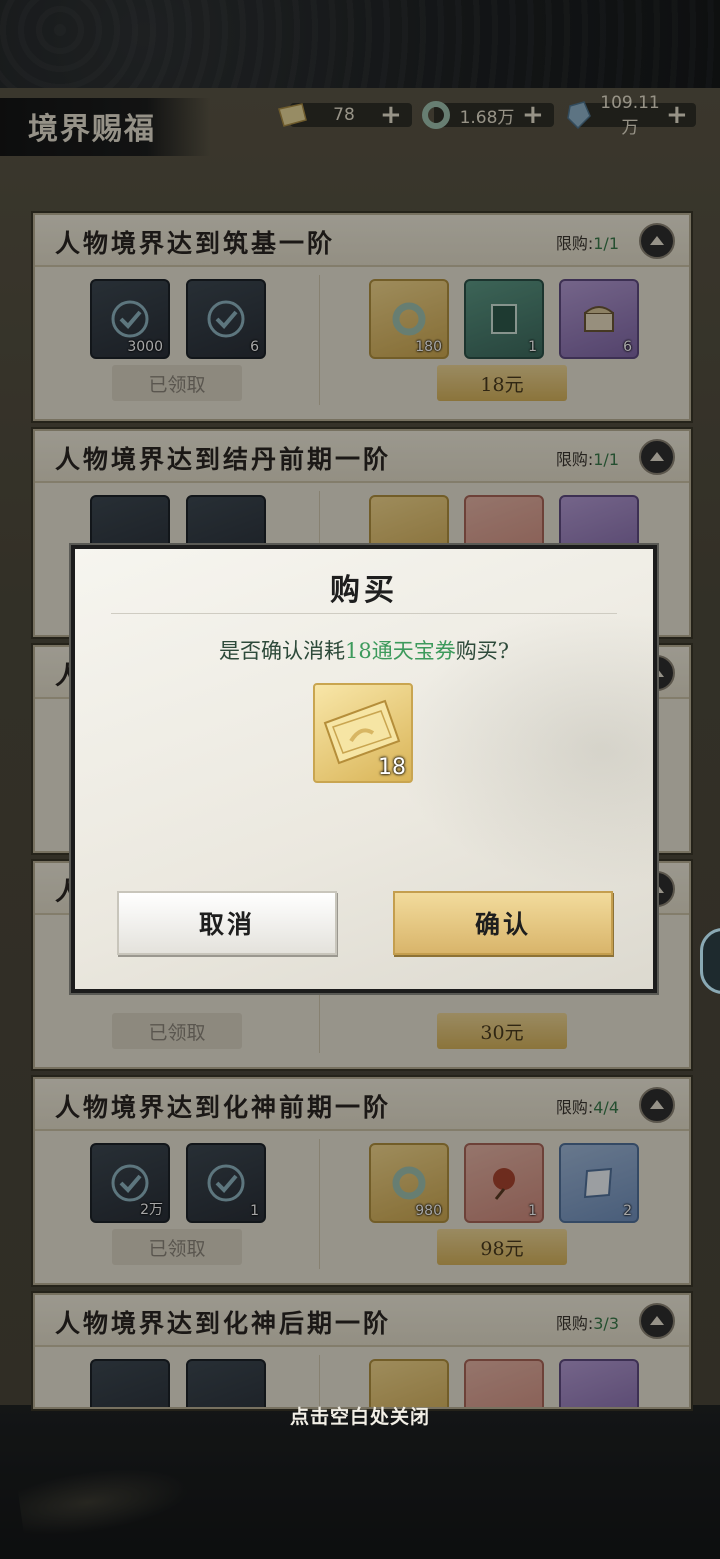 The height and width of the screenshot is (1559, 720). I want to click on cancel-button: 取消, so click(227, 923).